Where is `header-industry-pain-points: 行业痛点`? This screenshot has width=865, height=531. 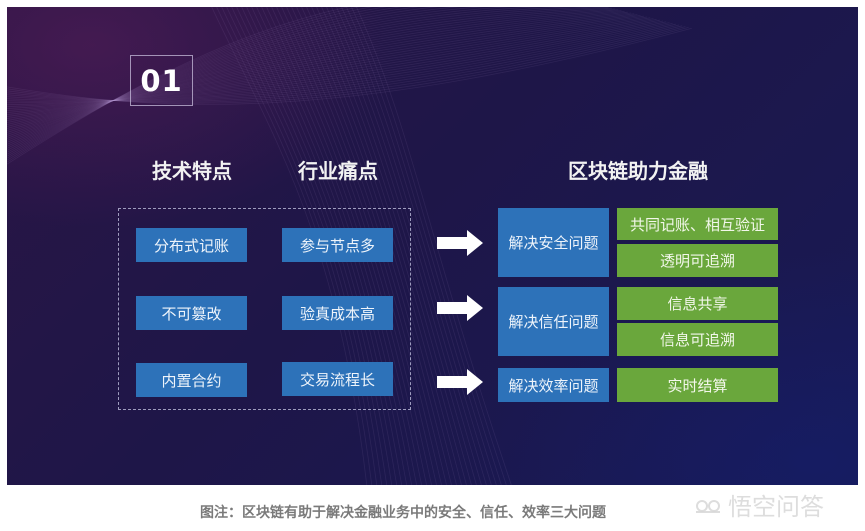
header-industry-pain-points: 行业痛点 is located at coordinates (338, 171).